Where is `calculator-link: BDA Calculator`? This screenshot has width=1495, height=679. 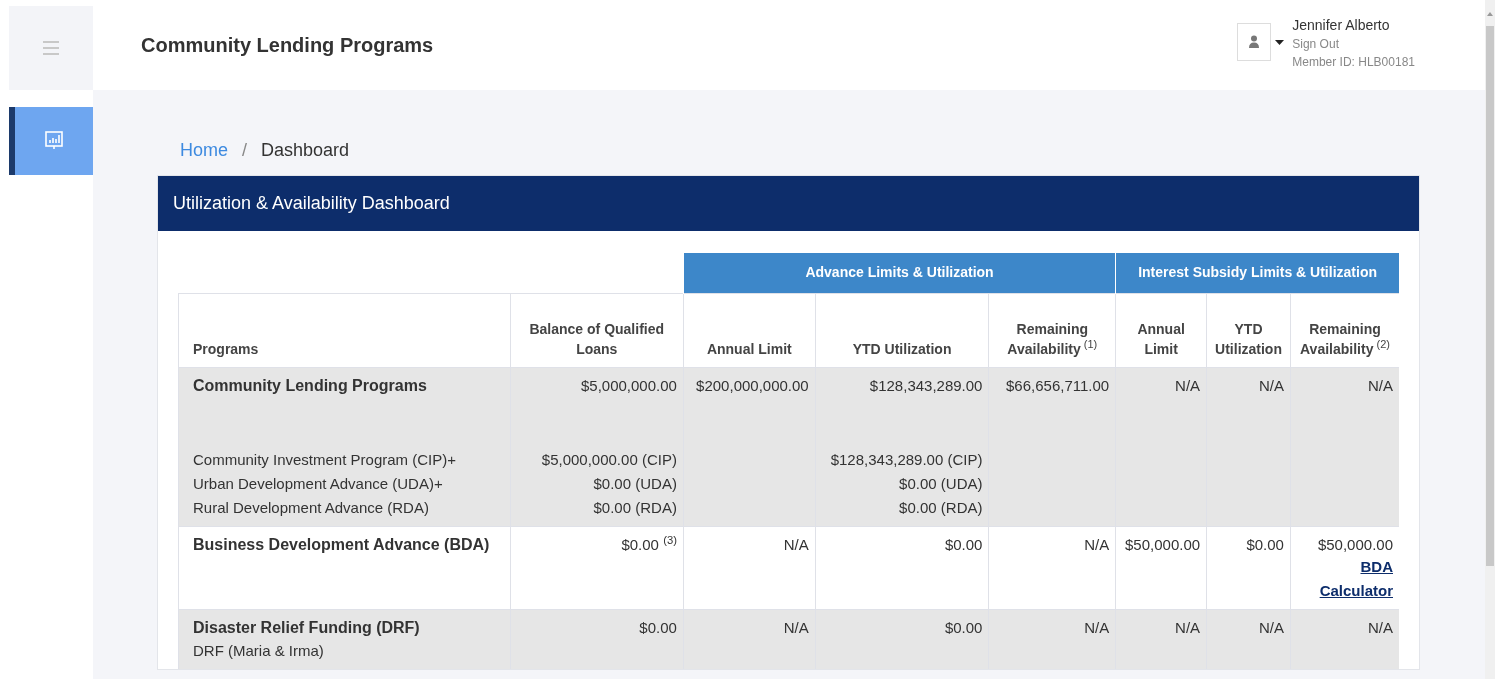 calculator-link: BDA Calculator is located at coordinates (1344, 578).